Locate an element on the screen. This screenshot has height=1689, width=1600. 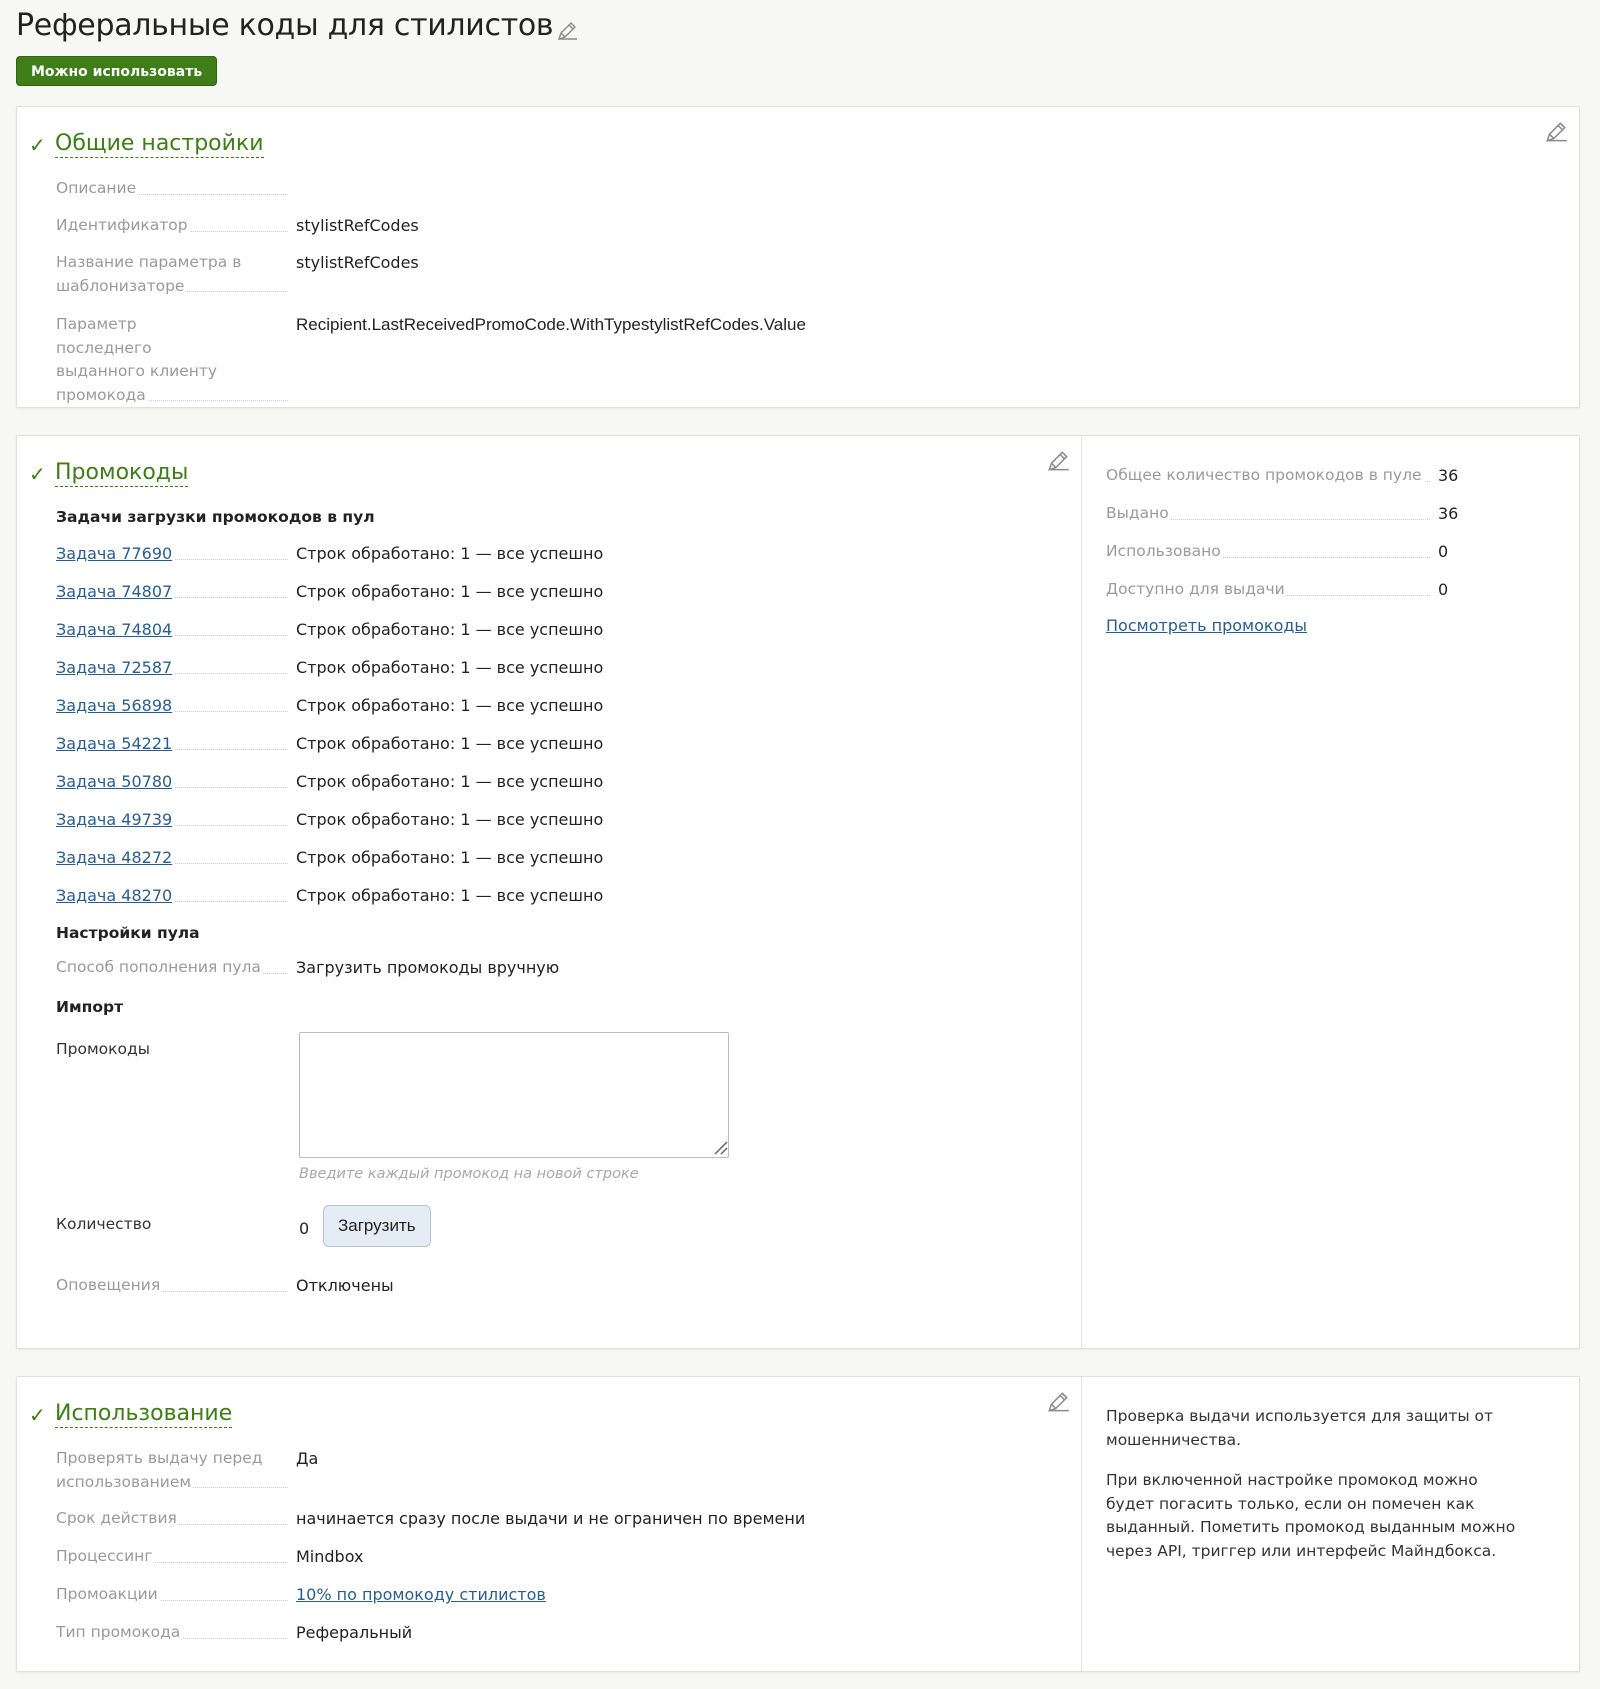
count-row: Количество is located at coordinates (176, 1225).